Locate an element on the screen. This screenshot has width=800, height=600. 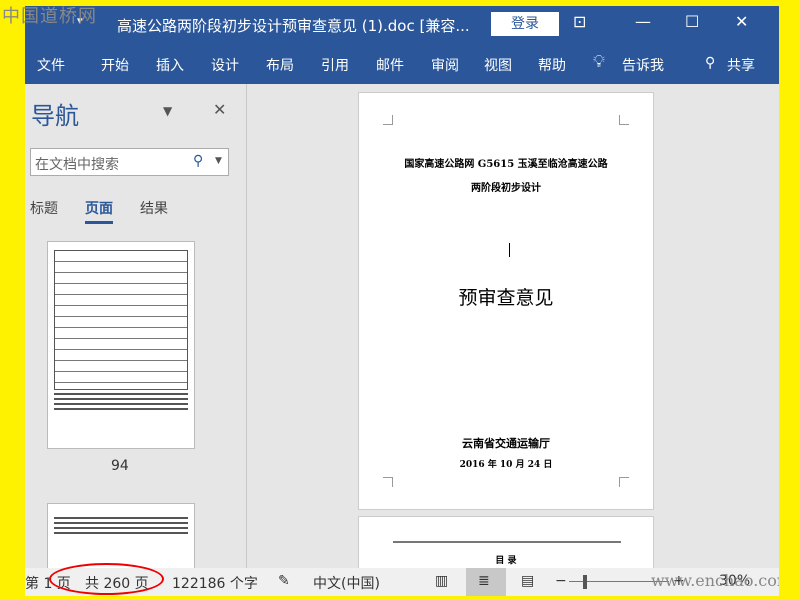
nav-tab-headings: 标题 is located at coordinates (44, 208).